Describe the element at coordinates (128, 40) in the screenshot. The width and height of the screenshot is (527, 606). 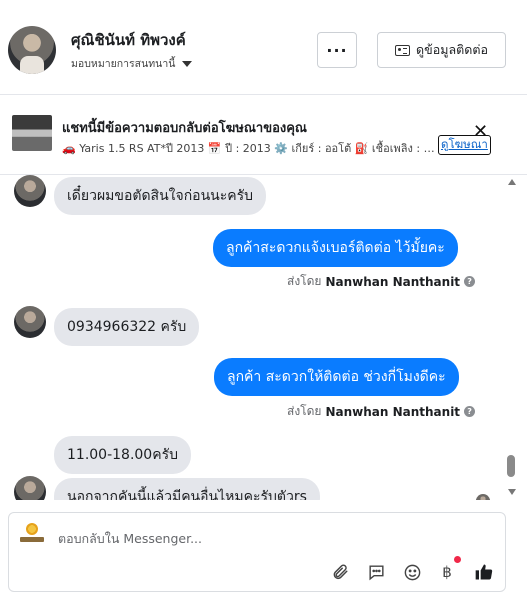
I see `contact-name: ศุณิชินันท์ ทิพวงค์` at that location.